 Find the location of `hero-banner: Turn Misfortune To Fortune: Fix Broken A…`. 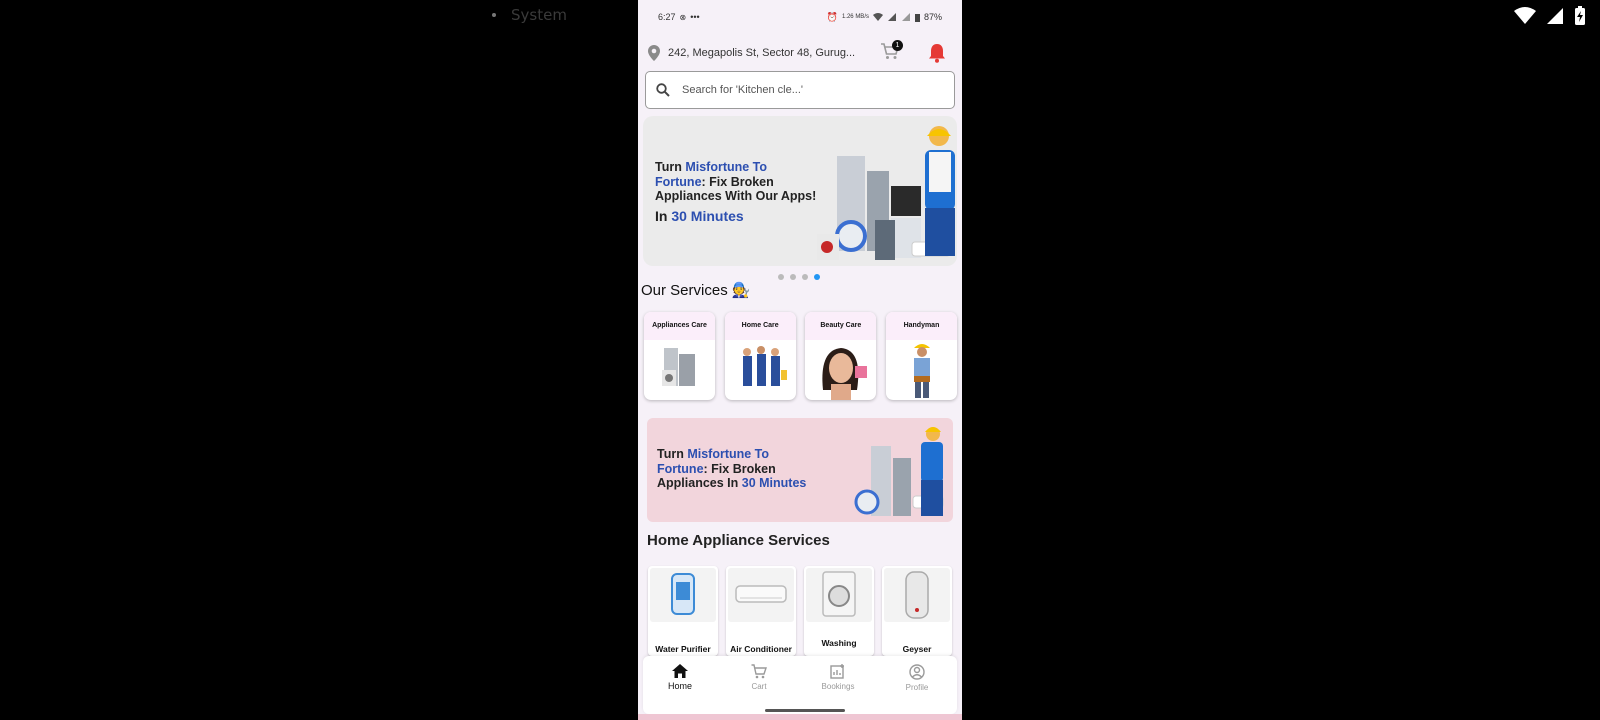

hero-banner: Turn Misfortune To Fortune: Fix Broken A… is located at coordinates (800, 191).